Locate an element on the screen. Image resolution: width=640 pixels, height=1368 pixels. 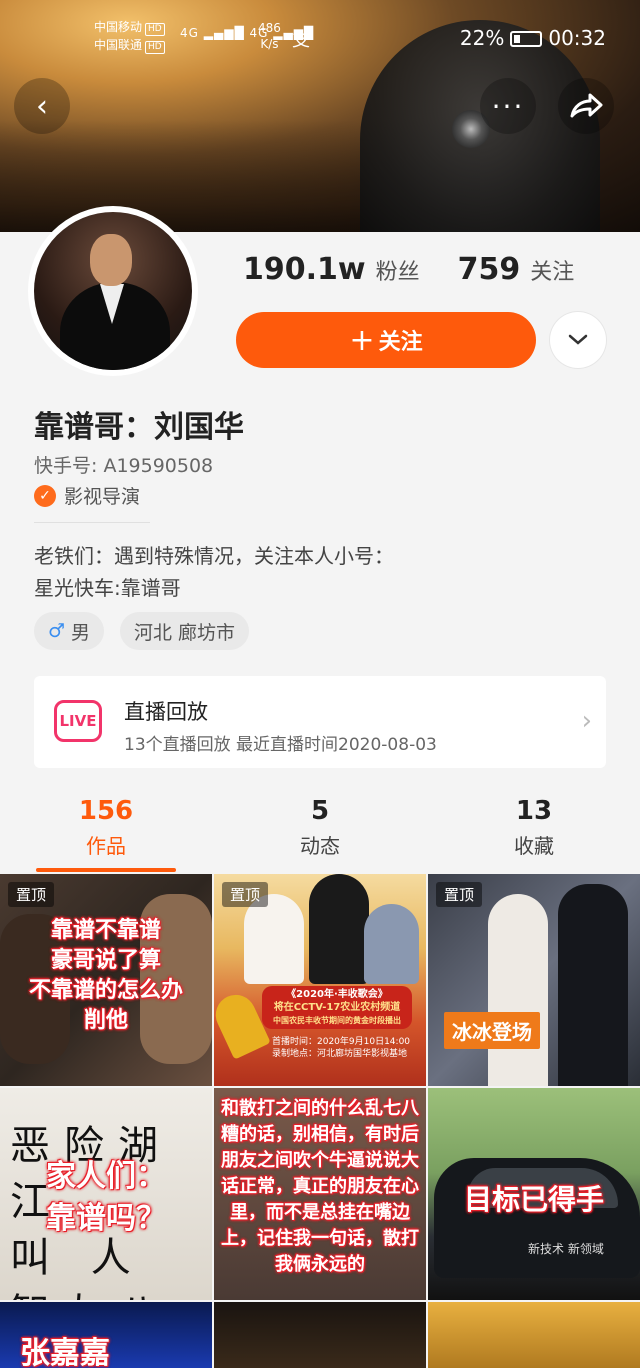
ellipsis-icon: ··· is located at coordinates (508, 106).